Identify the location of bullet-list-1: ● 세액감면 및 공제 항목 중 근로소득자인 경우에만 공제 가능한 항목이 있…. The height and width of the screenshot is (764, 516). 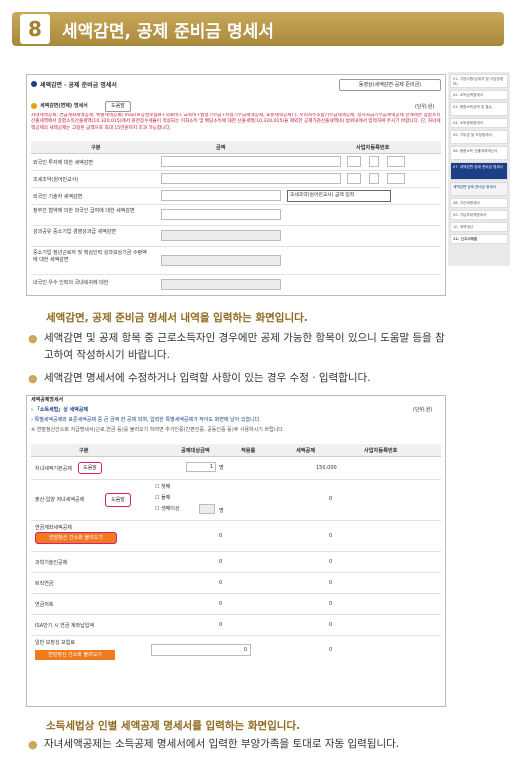
(238, 358).